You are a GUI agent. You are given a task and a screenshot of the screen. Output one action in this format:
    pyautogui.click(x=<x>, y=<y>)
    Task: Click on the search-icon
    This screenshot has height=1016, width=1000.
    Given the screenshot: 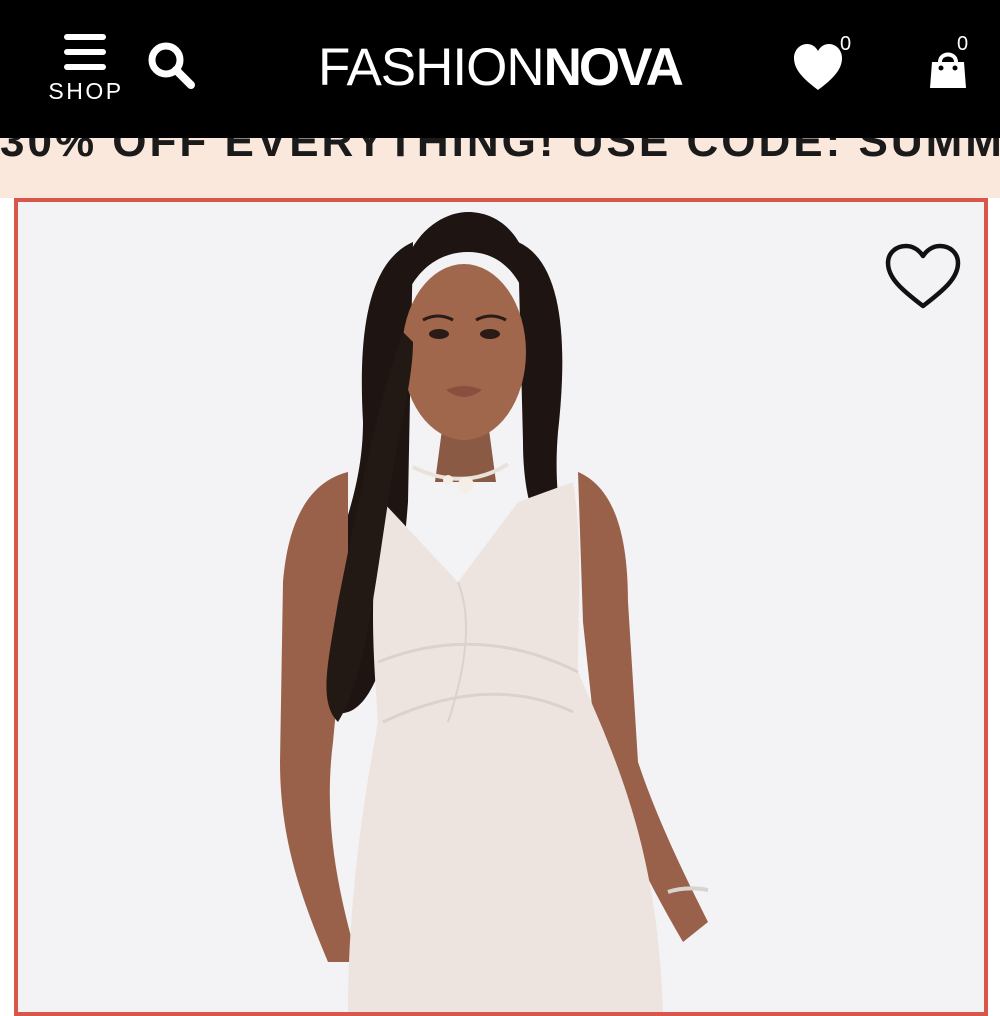 What is the action you would take?
    pyautogui.click(x=171, y=65)
    